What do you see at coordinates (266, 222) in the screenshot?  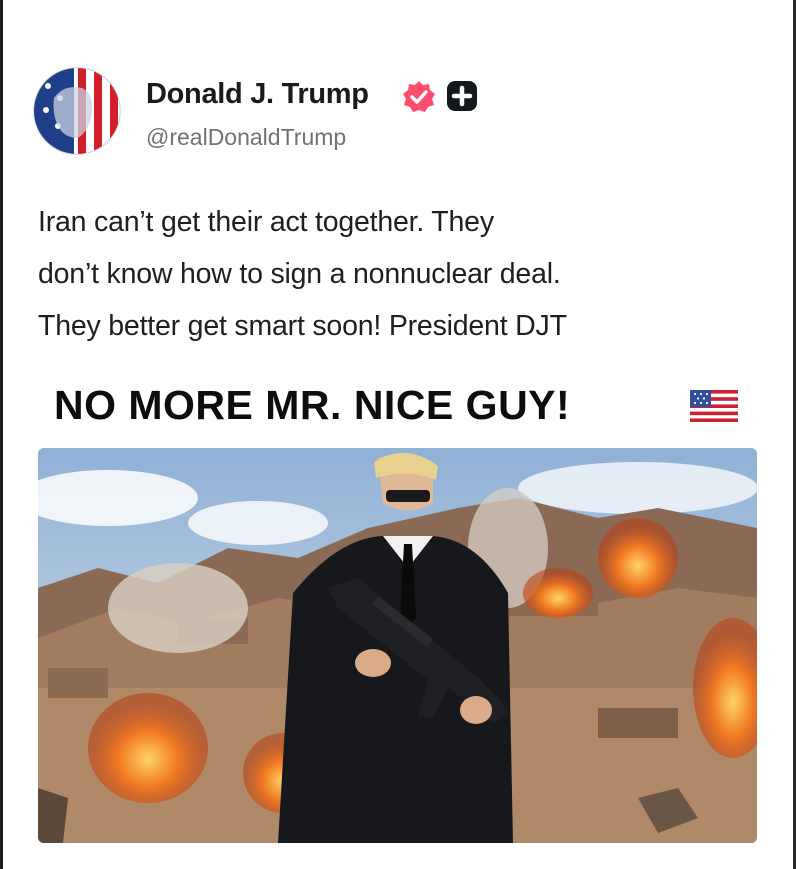 I see `post-text-line: Iran can’t get their act together. They` at bounding box center [266, 222].